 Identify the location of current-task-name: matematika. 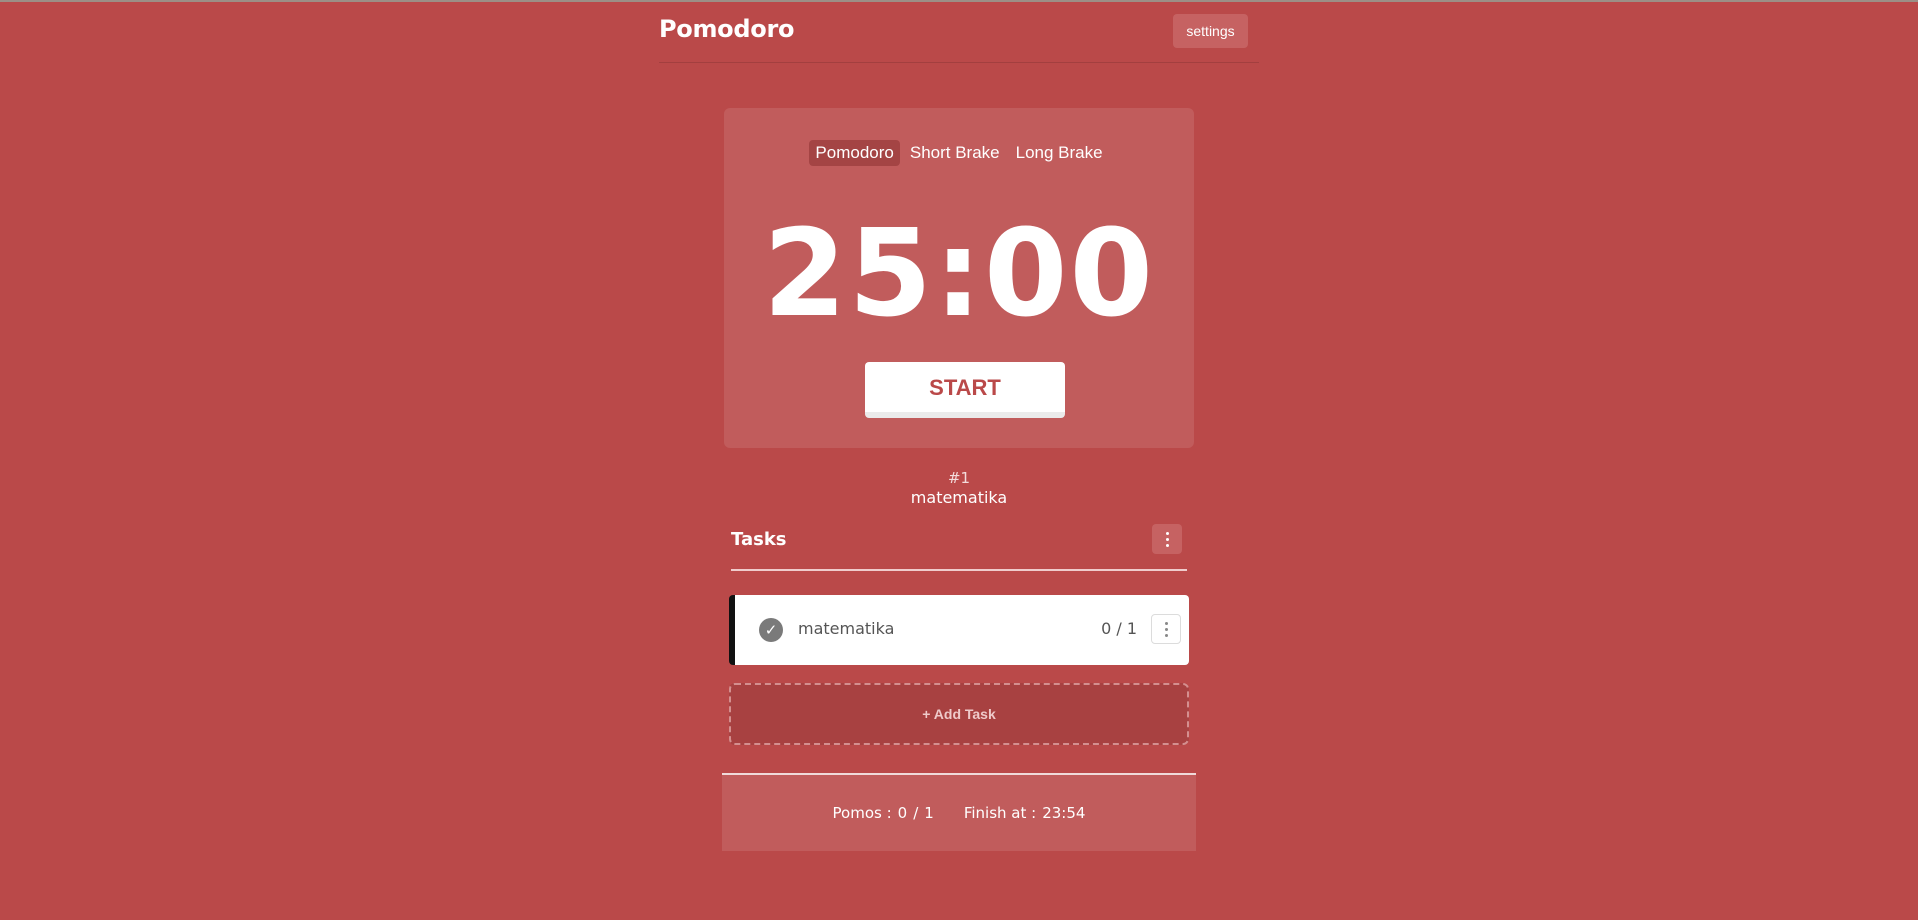
(959, 497).